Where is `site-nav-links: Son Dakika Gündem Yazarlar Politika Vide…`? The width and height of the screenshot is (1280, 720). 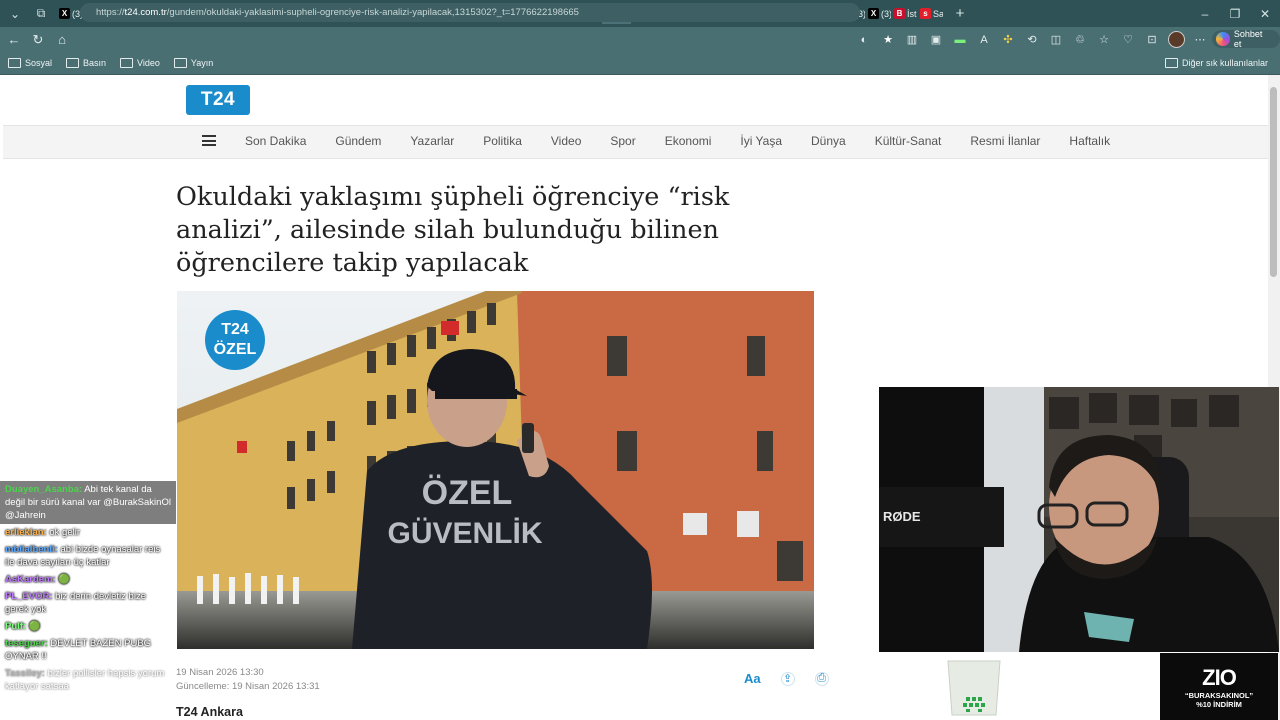
site-nav-links: Son Dakika Gündem Yazarlar Politika Vide… is located at coordinates (692, 141).